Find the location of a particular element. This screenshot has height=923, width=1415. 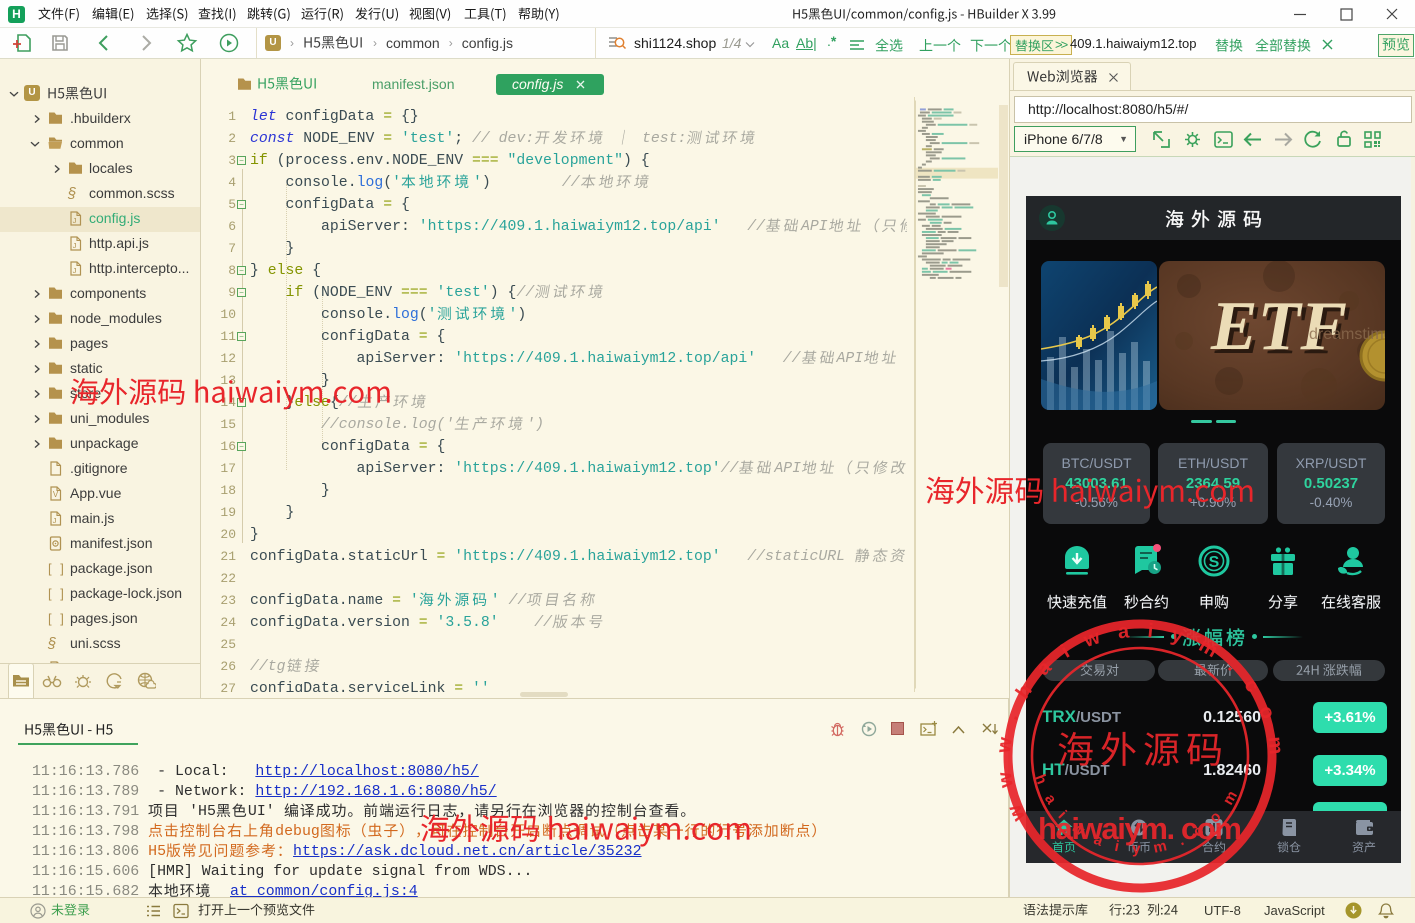

svg-text: dreamstime is located at coordinates (1347, 334).